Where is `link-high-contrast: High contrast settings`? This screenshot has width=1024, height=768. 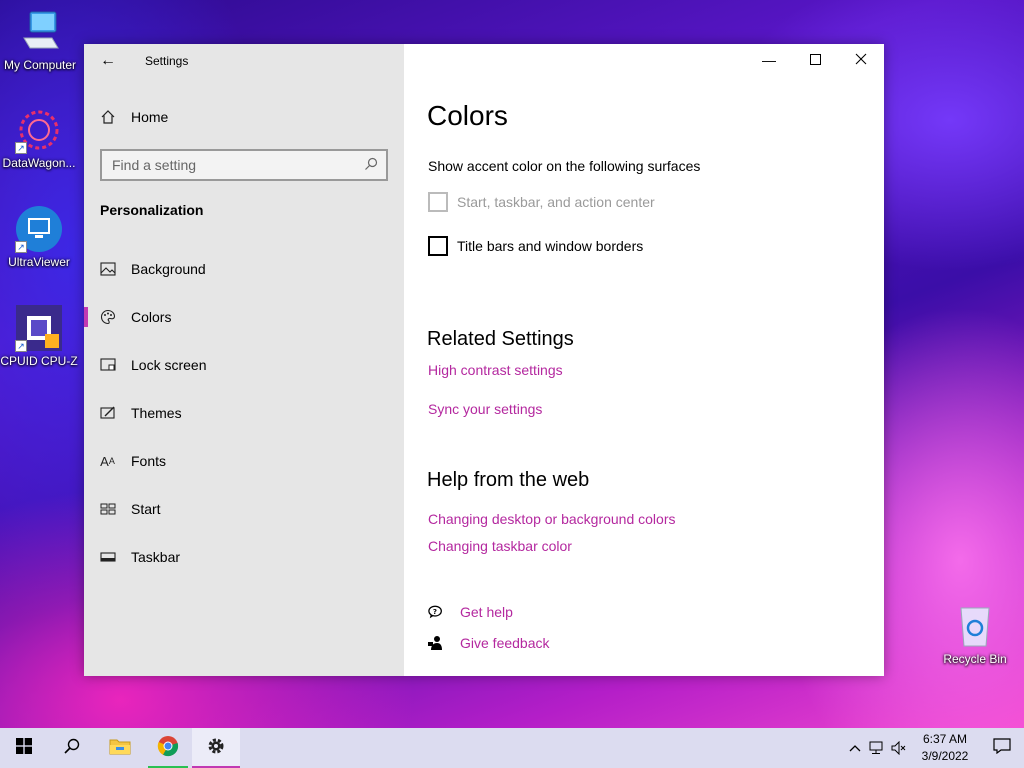 link-high-contrast: High contrast settings is located at coordinates (495, 370).